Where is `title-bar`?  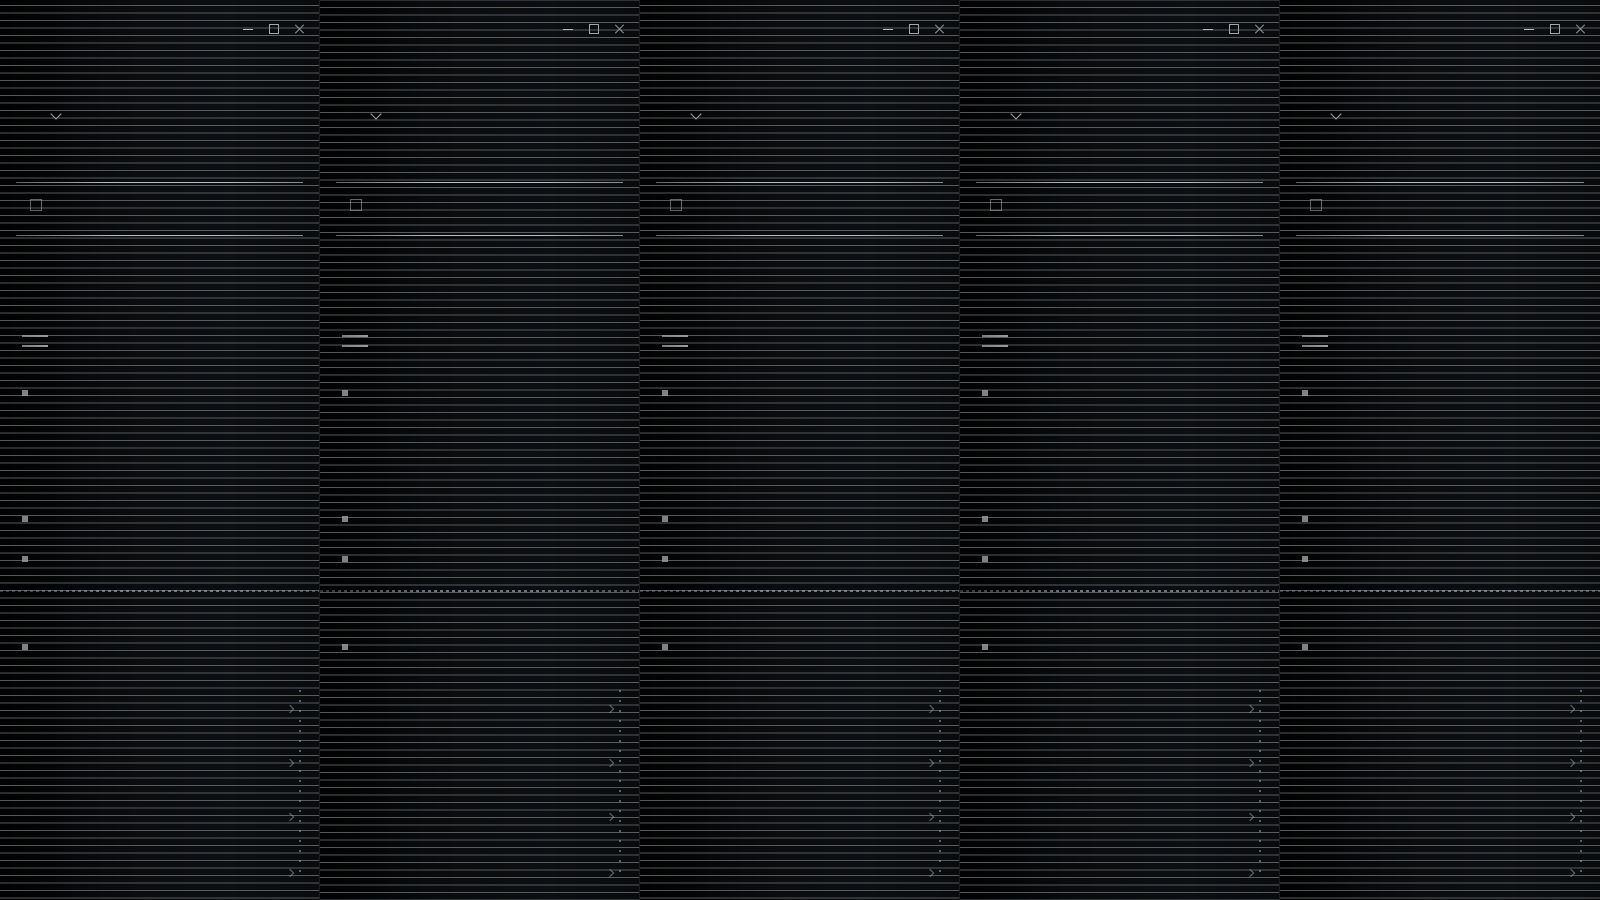
title-bar is located at coordinates (1440, 29).